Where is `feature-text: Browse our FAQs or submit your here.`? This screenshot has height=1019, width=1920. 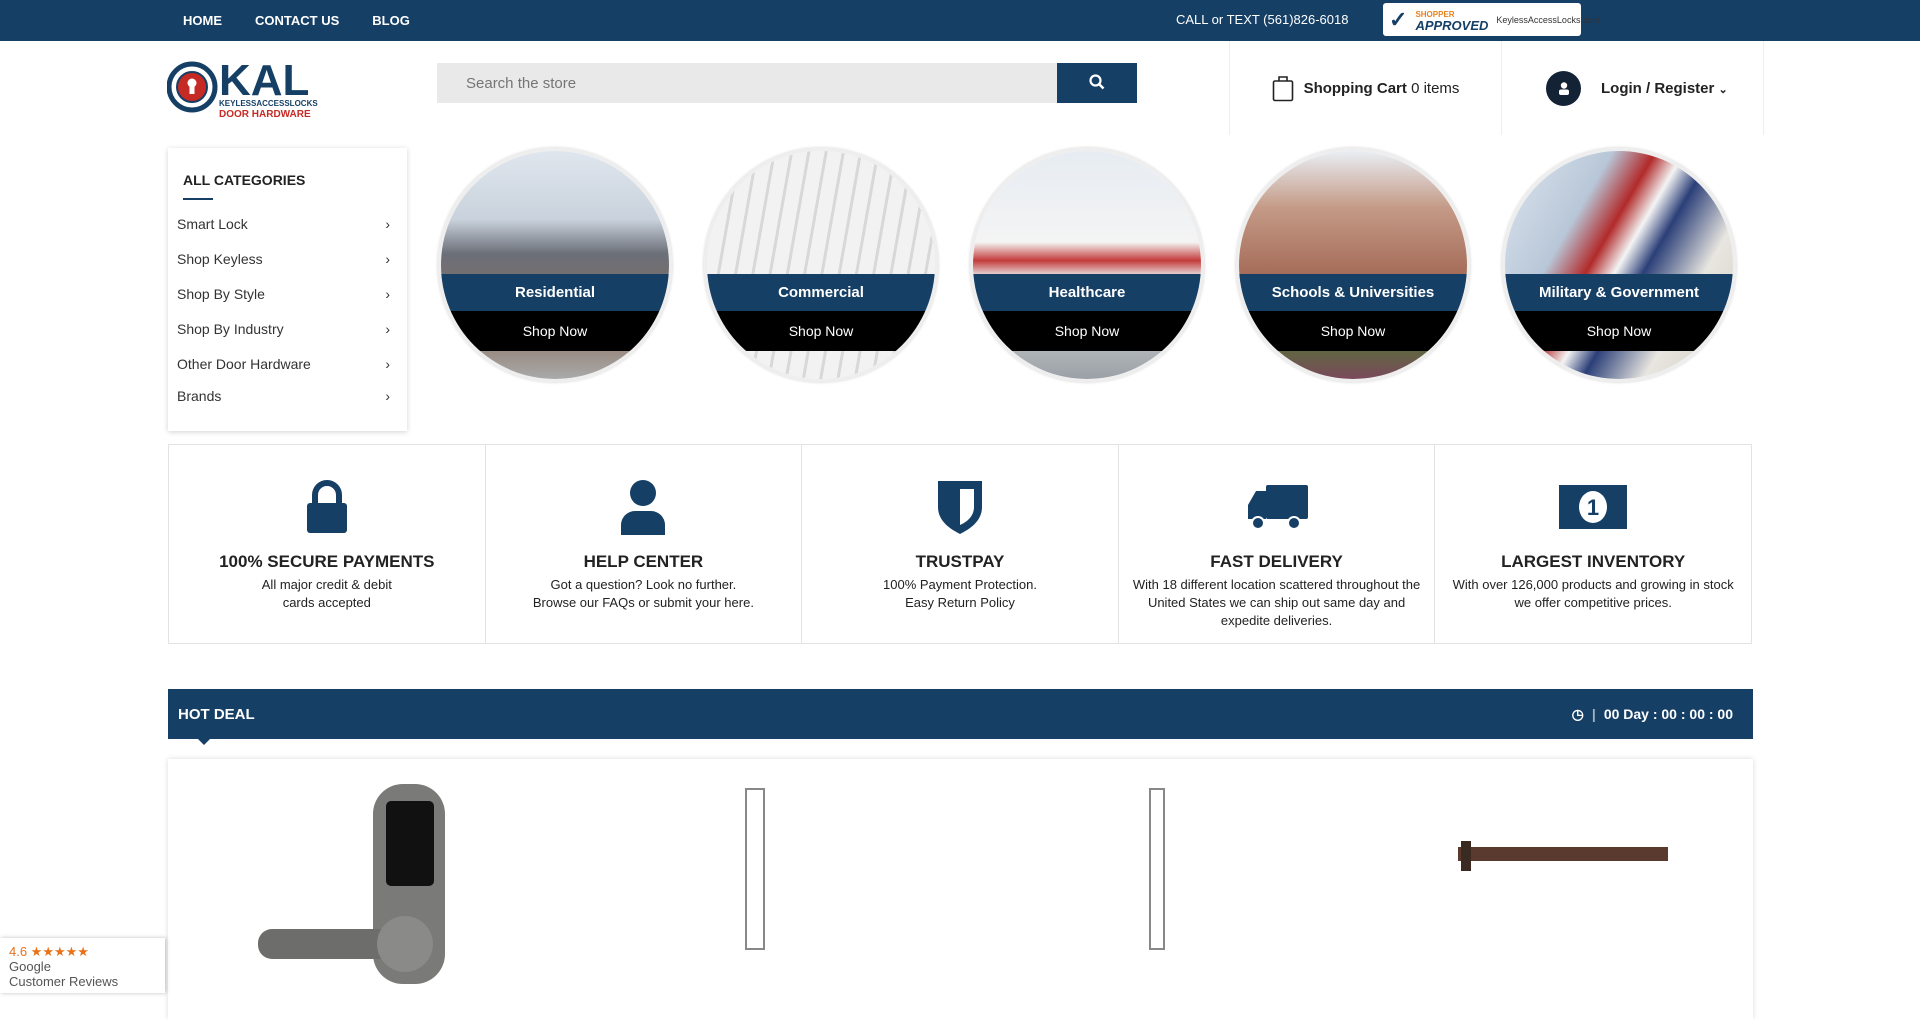
feature-text: Browse our FAQs or submit your here. is located at coordinates (643, 602).